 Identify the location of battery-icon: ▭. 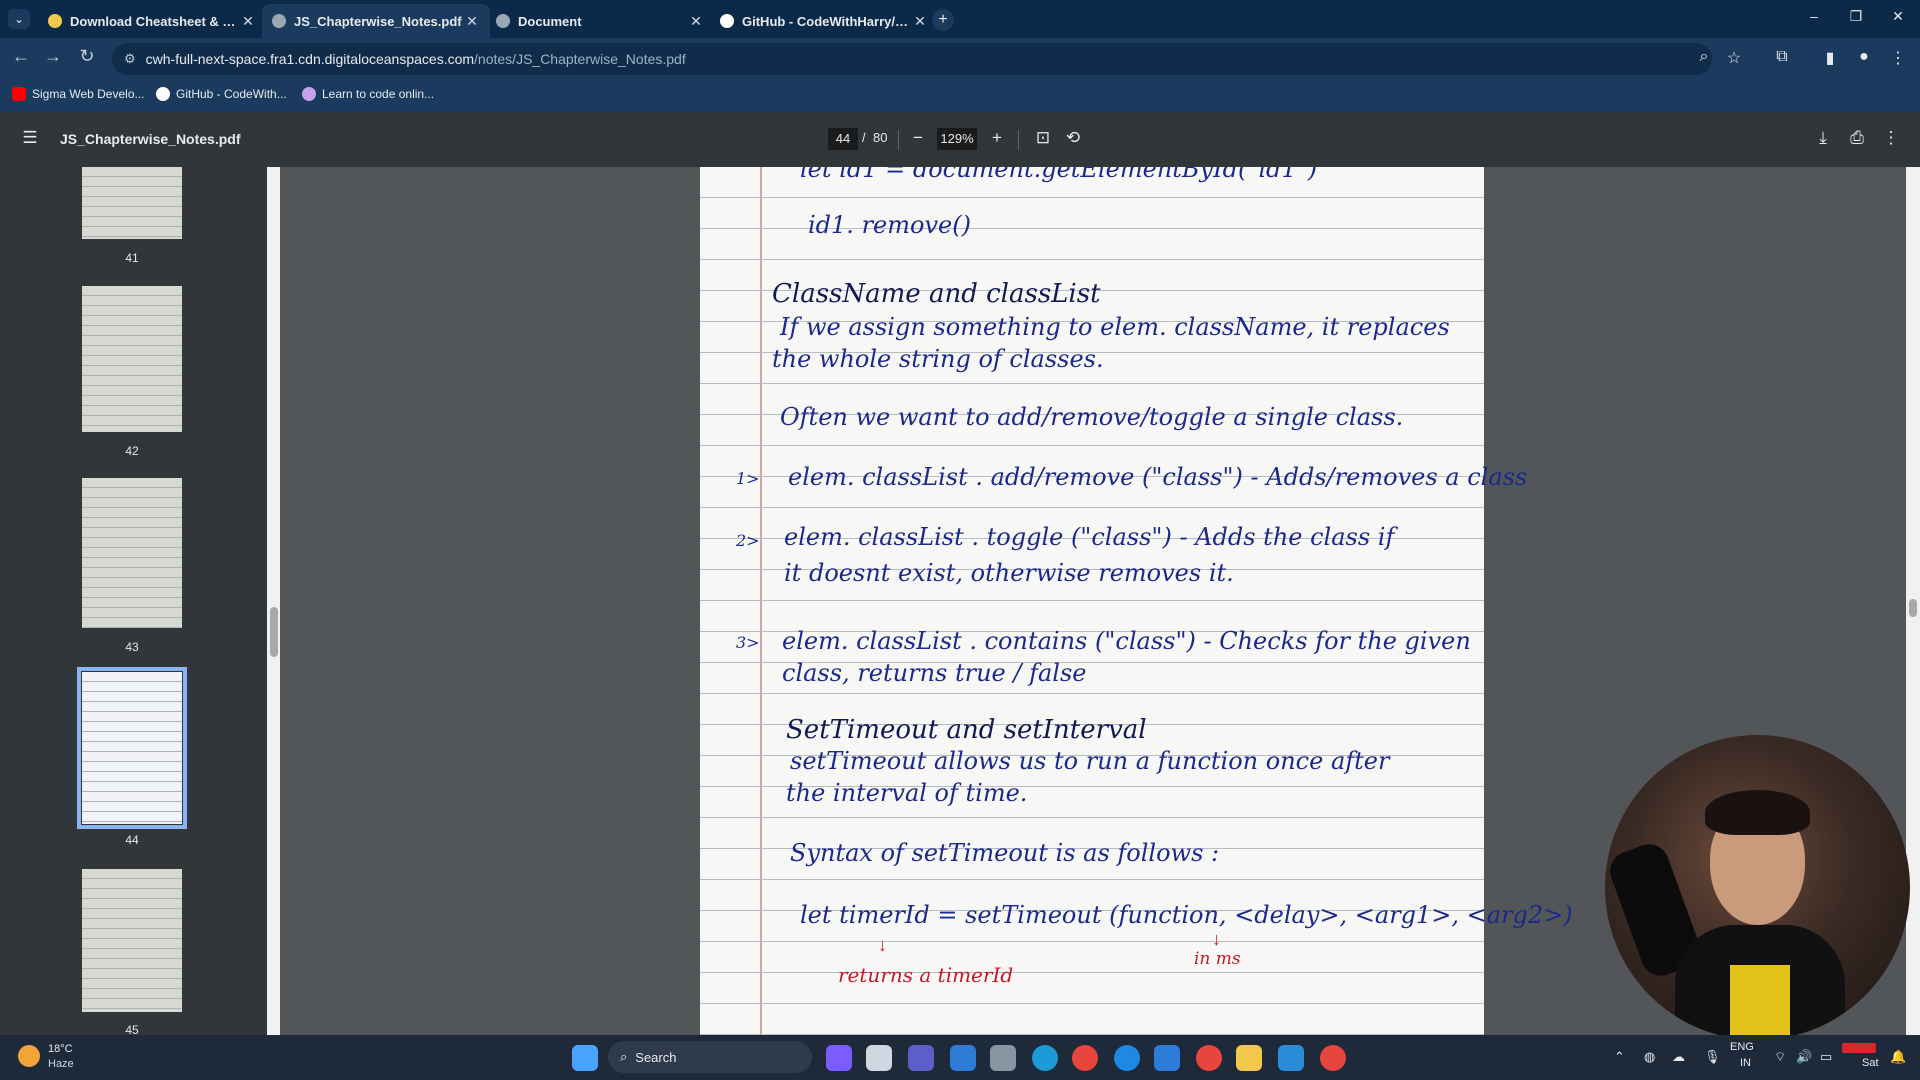
(1826, 1057).